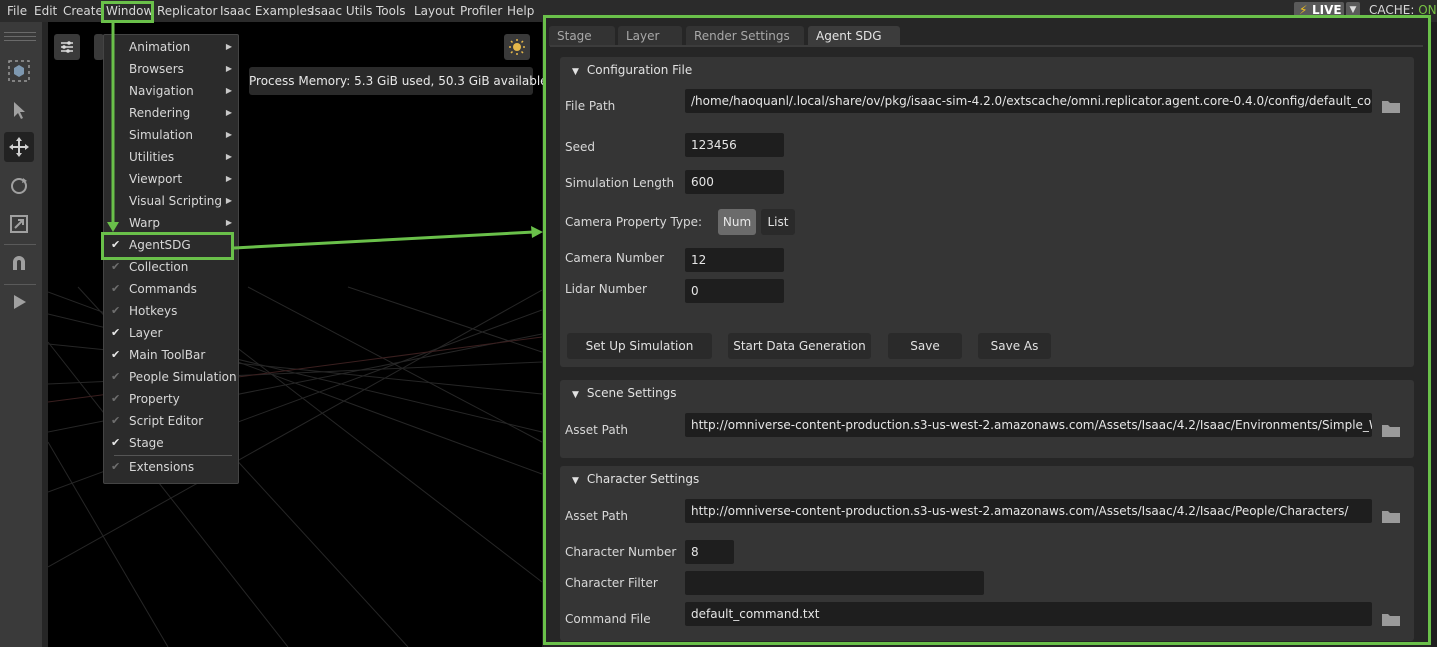 The width and height of the screenshot is (1437, 647). Describe the element at coordinates (17, 11) in the screenshot. I see `menu-file: File` at that location.